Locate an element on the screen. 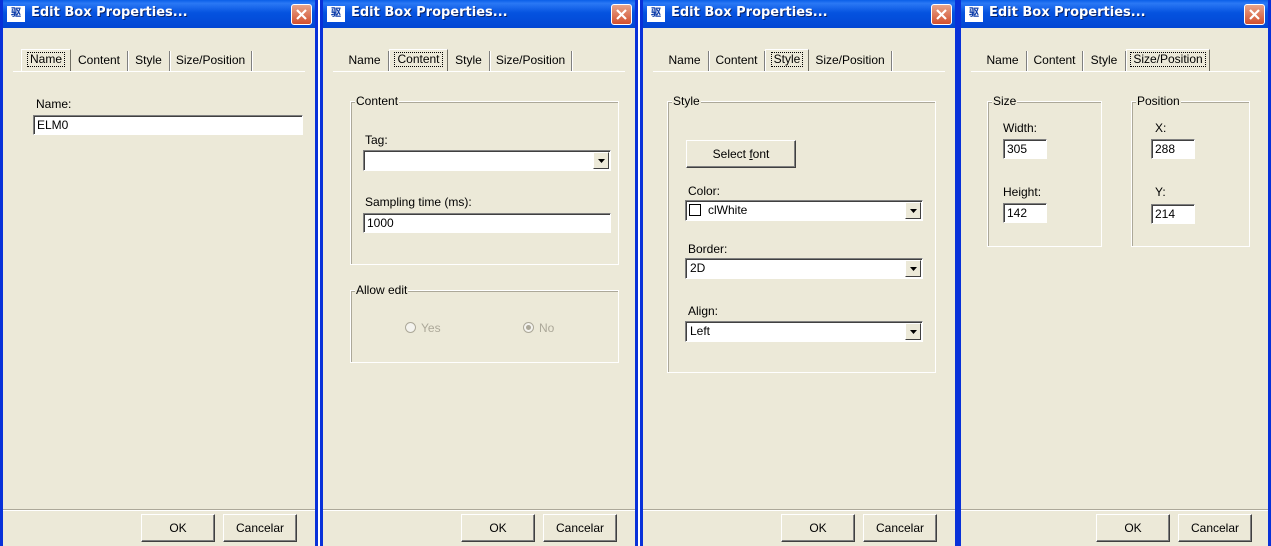  color-select-value: clWhite is located at coordinates (728, 210).